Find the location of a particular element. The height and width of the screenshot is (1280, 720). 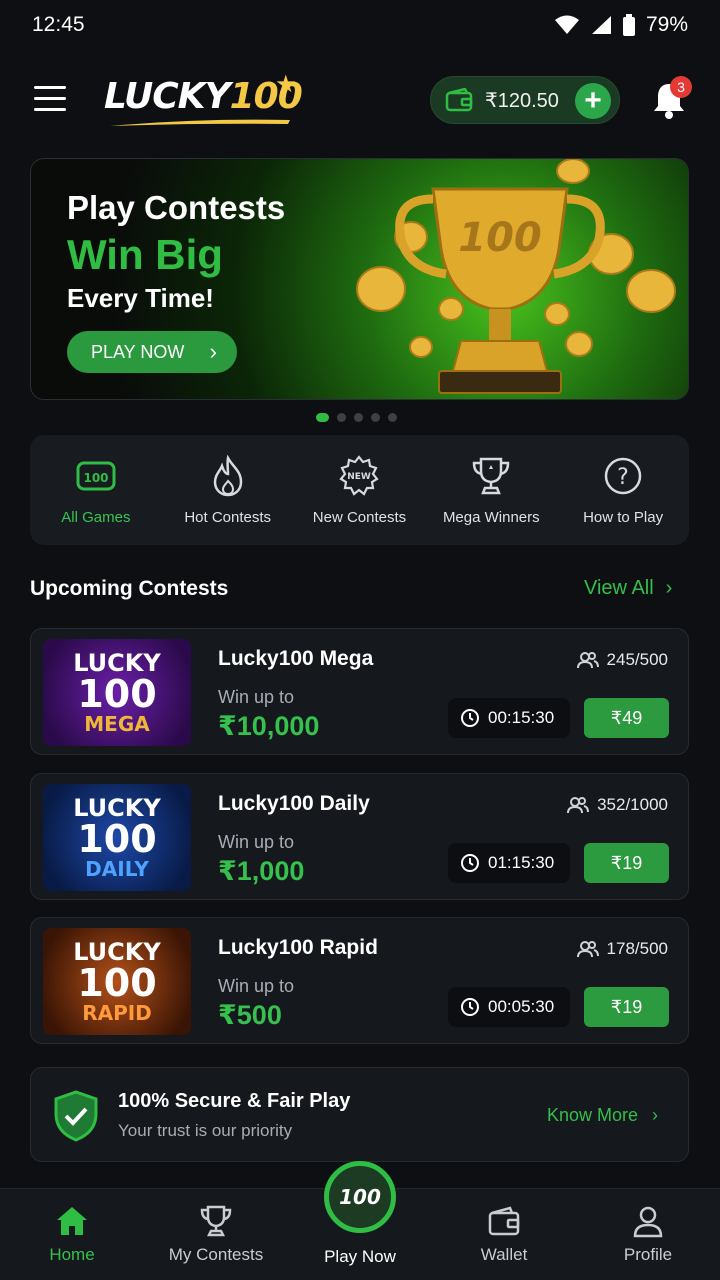

trophy-number: 100 is located at coordinates (500, 238).